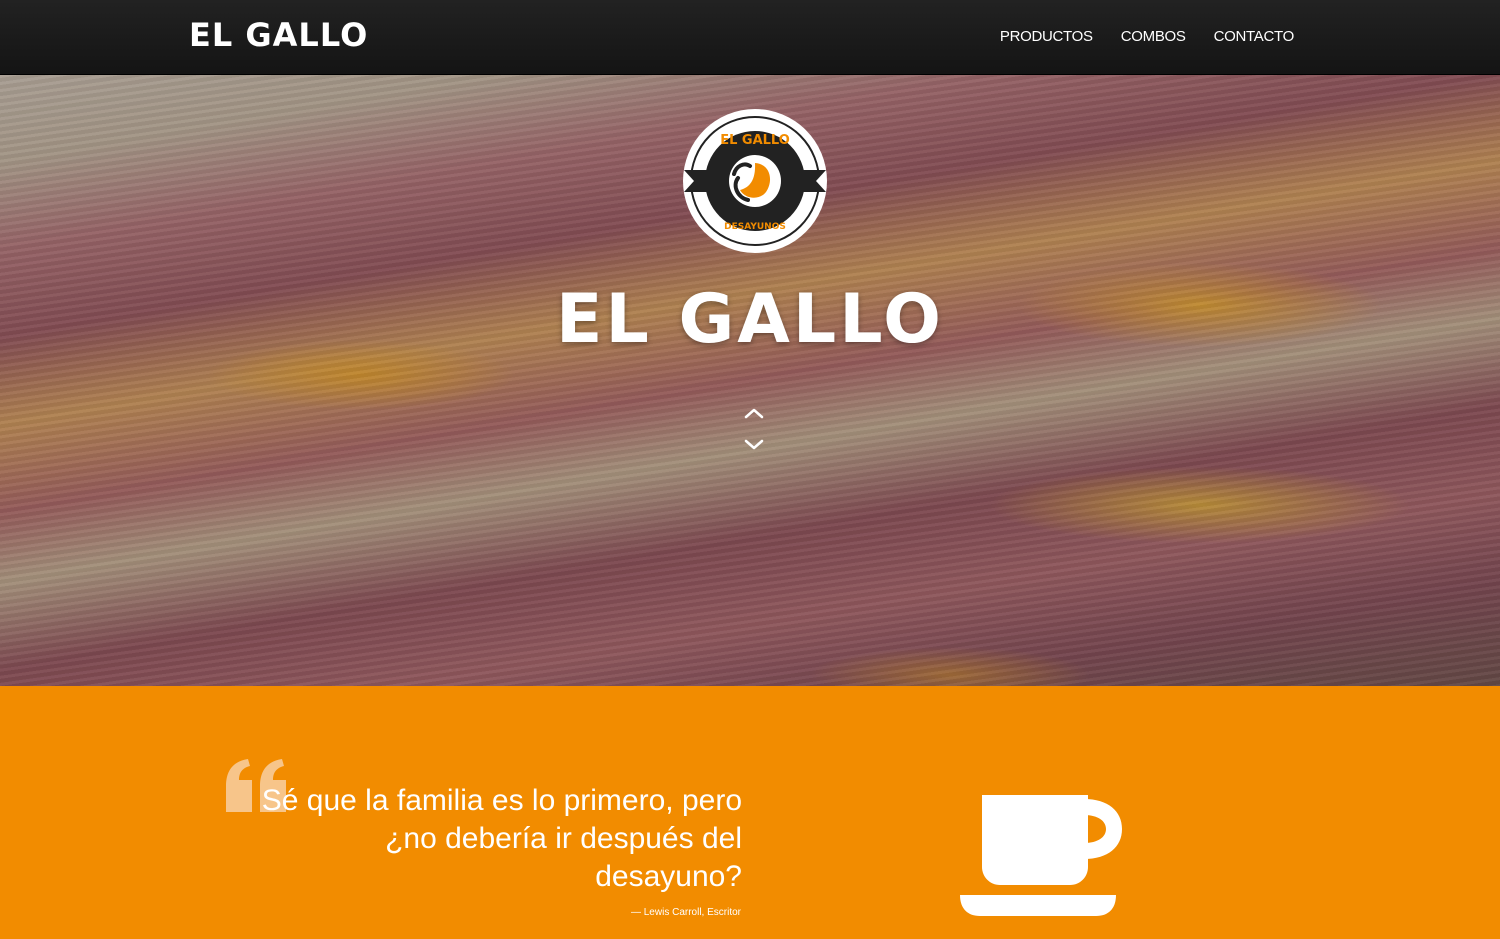 The width and height of the screenshot is (1500, 939). Describe the element at coordinates (1254, 36) in the screenshot. I see `nav-link-contacto: CONTACTO` at that location.